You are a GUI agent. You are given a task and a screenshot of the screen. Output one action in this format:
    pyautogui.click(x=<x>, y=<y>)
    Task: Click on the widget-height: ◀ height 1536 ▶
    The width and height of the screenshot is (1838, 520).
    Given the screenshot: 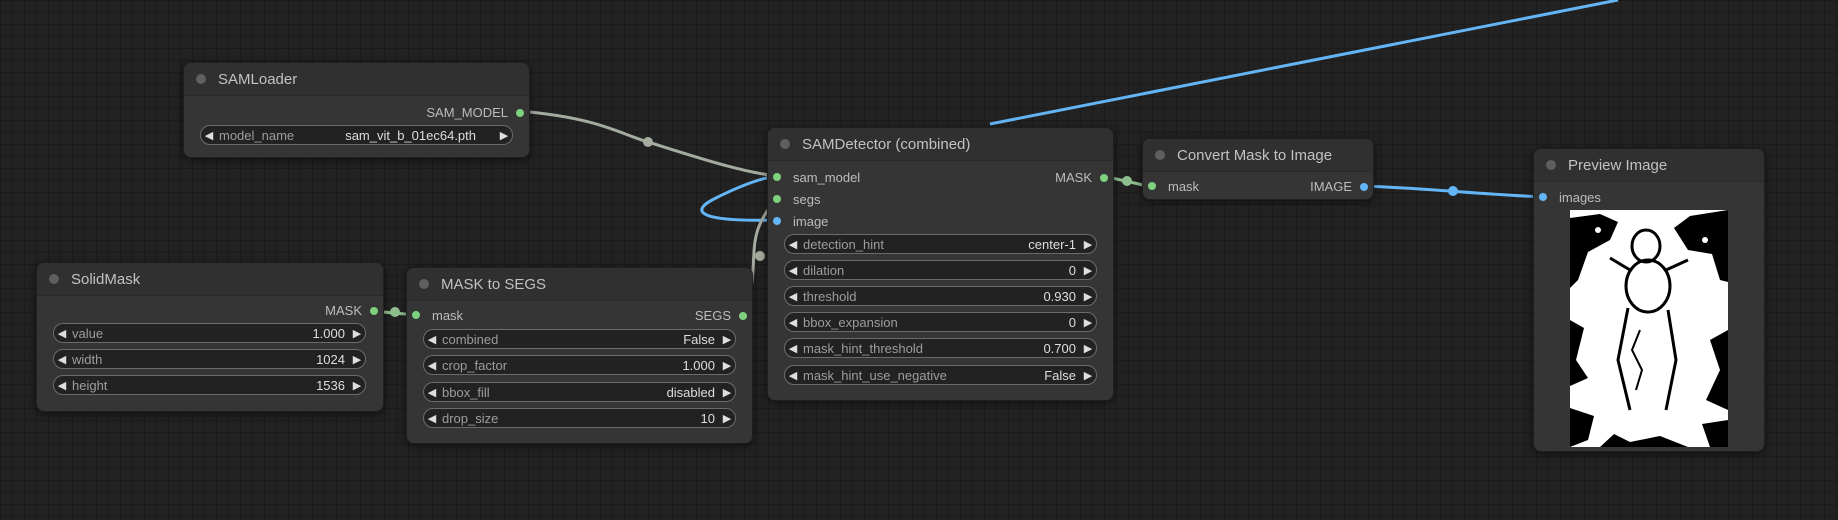 What is the action you would take?
    pyautogui.click(x=209, y=385)
    